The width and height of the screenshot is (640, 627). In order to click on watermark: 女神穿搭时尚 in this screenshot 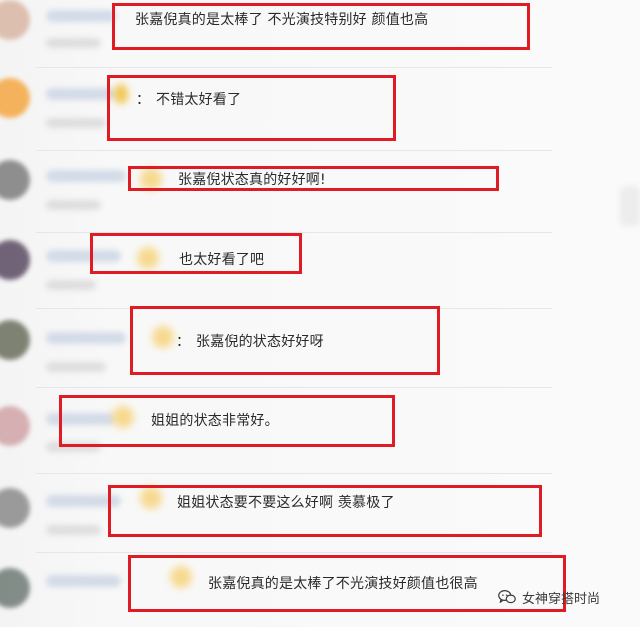, I will do `click(549, 597)`.